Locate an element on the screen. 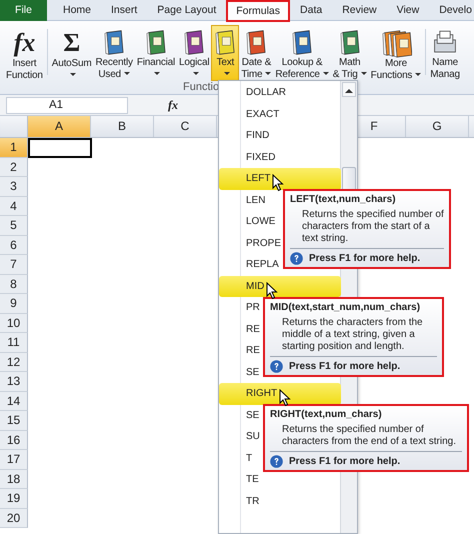  tooltip-title: LEFT(text,num_chars) is located at coordinates (343, 200).